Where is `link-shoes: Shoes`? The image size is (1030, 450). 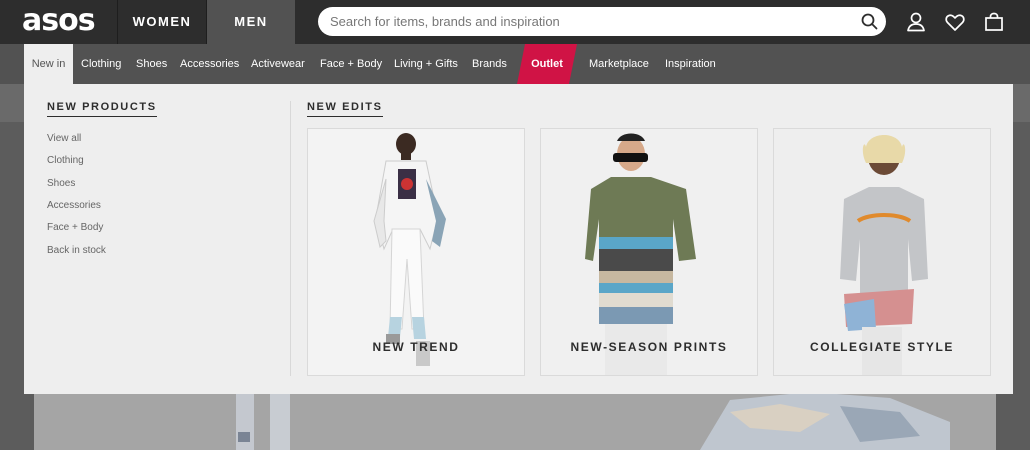 link-shoes: Shoes is located at coordinates (61, 183).